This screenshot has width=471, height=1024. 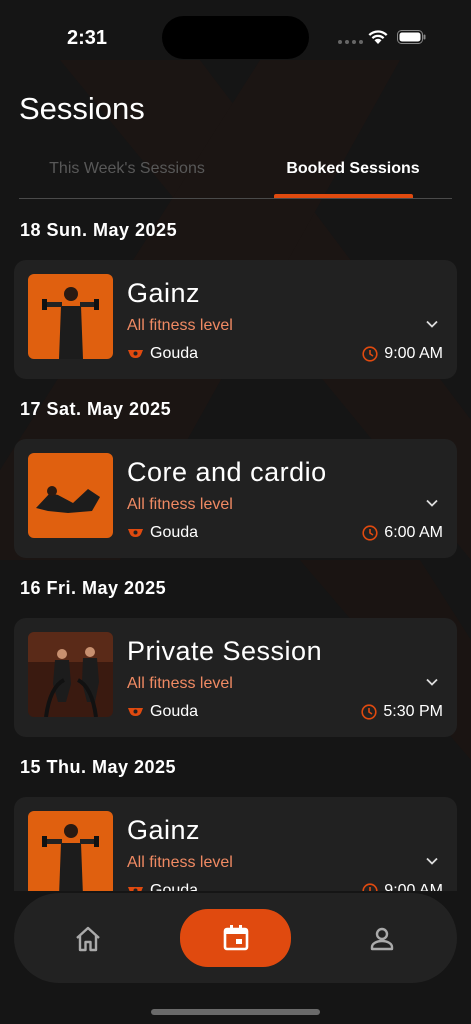 I want to click on nav-home-button, so click(x=88, y=939).